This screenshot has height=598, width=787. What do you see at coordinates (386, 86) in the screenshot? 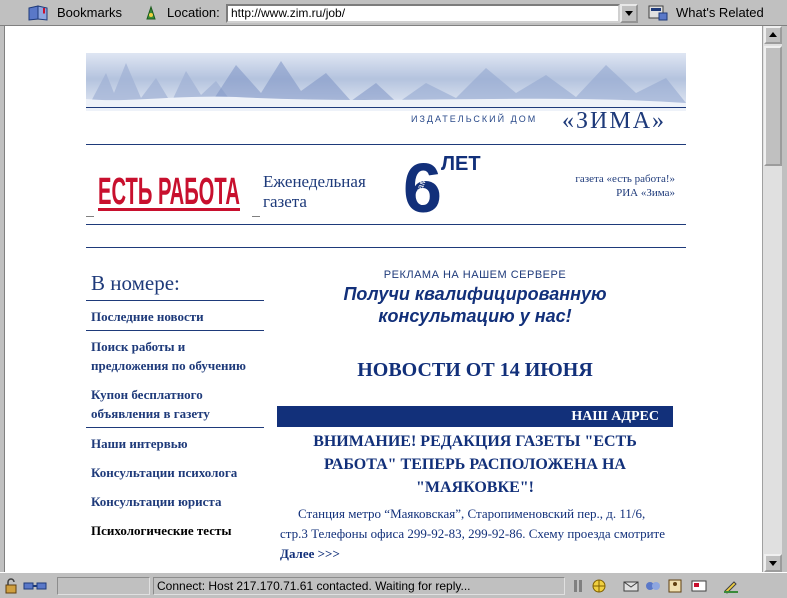
I see `frost-banner-image` at bounding box center [386, 86].